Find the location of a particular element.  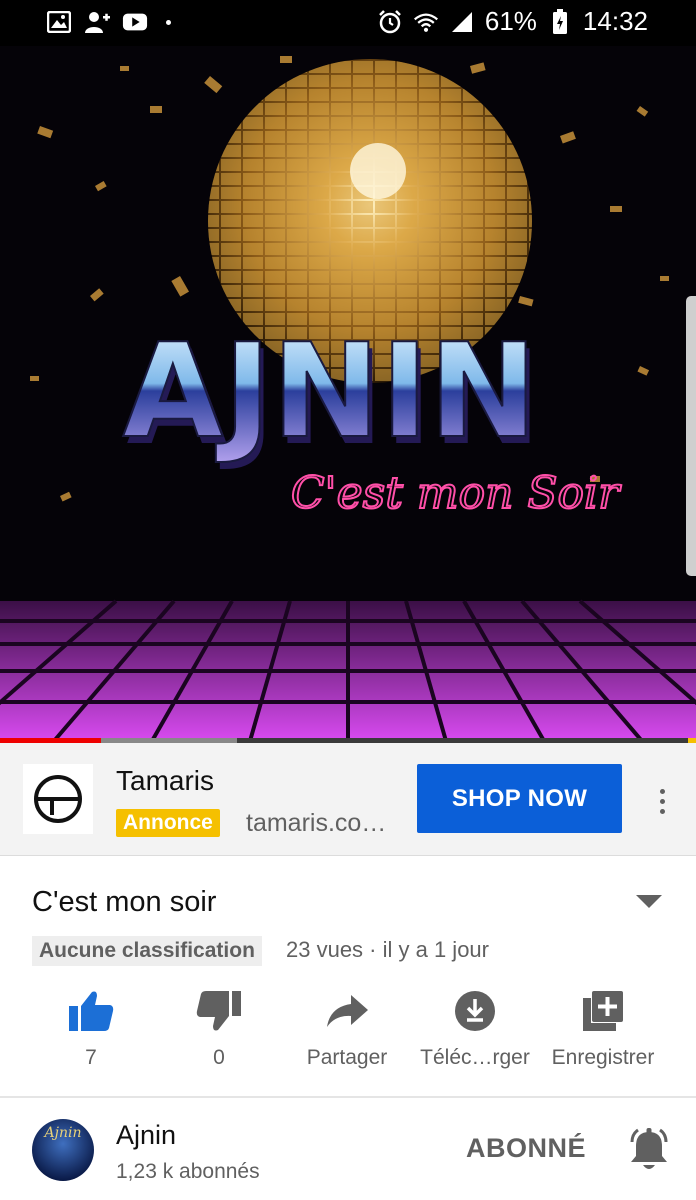

channel-avatar: Ajnin is located at coordinates (63, 1150).